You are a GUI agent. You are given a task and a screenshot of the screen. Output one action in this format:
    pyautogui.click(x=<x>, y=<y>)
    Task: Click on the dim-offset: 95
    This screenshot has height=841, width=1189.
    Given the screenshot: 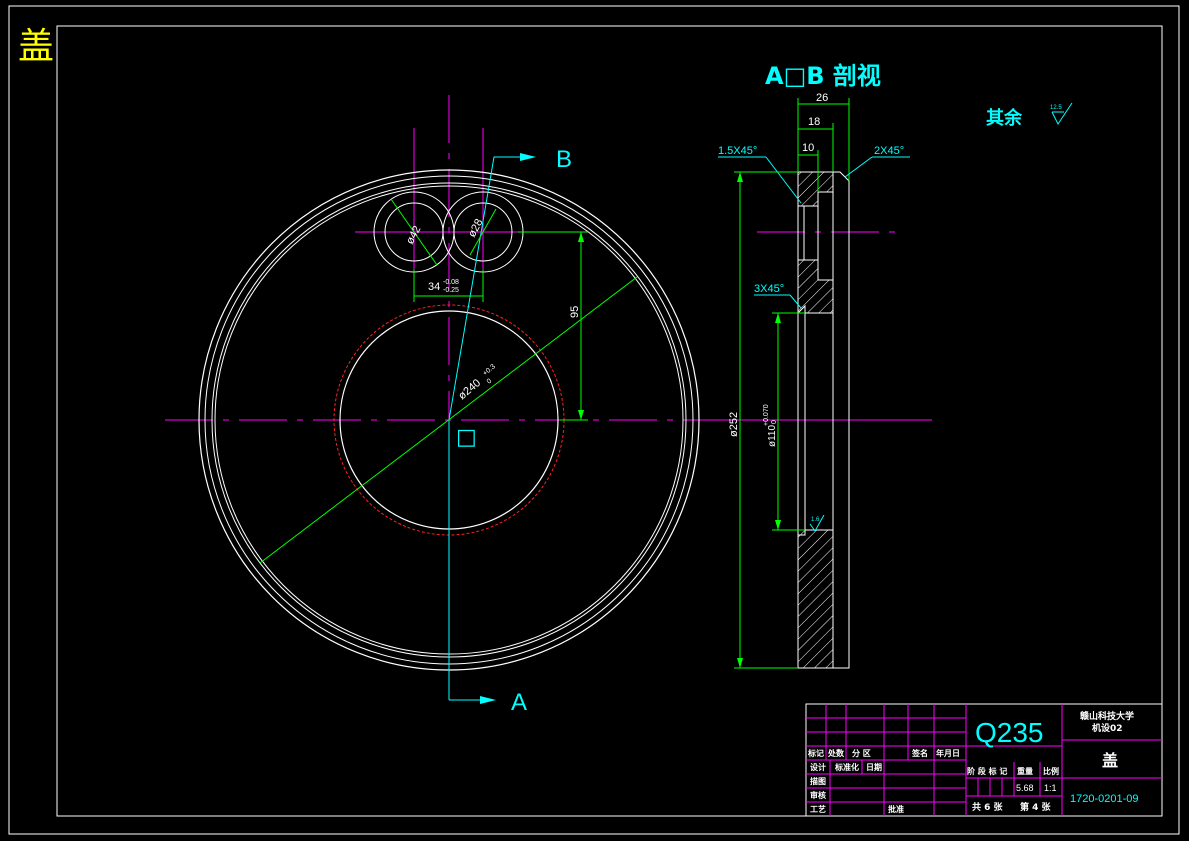 What is the action you would take?
    pyautogui.click(x=575, y=312)
    